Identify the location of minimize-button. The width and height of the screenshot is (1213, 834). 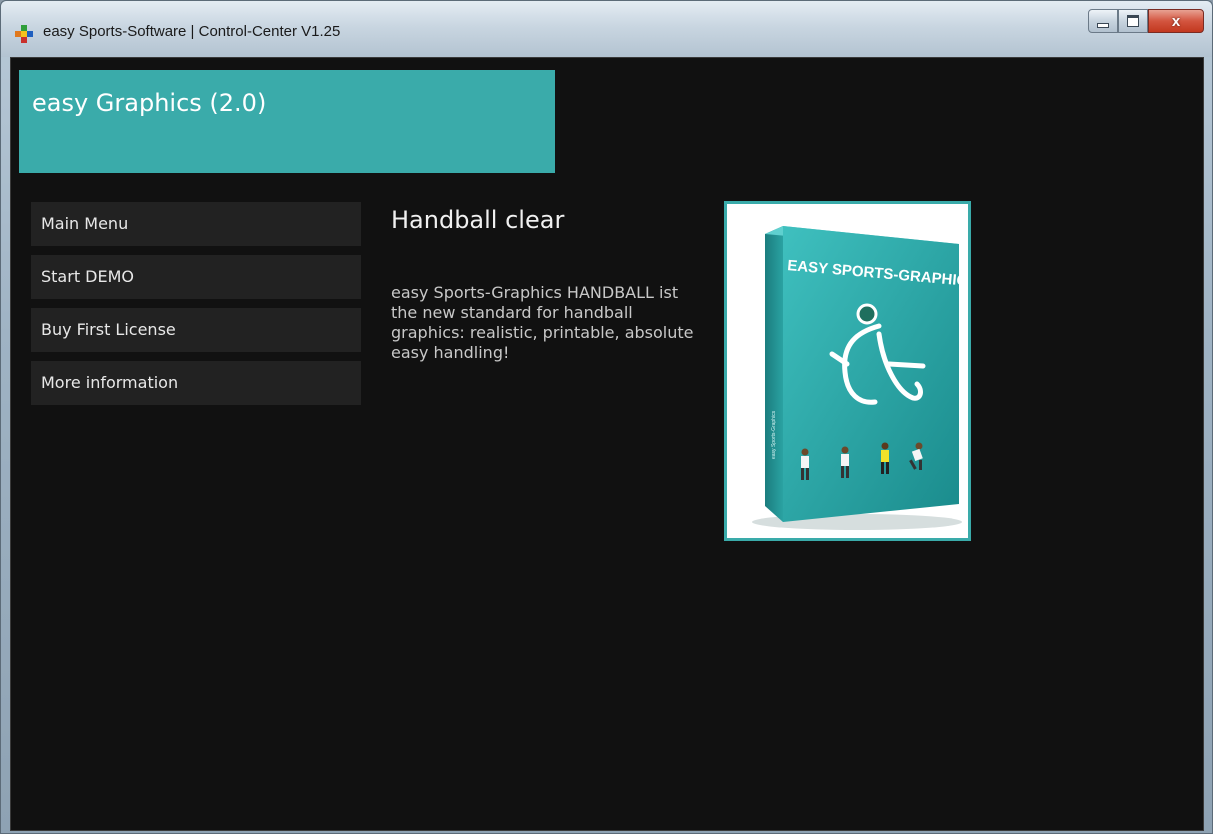
(1103, 21).